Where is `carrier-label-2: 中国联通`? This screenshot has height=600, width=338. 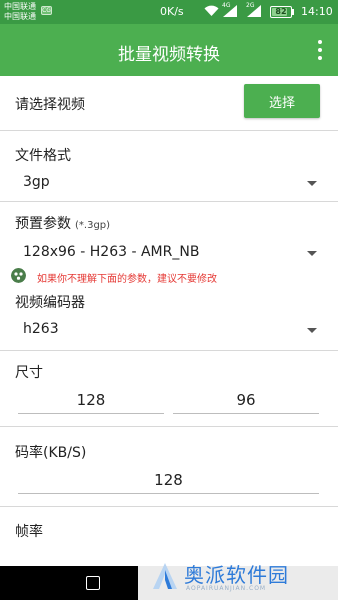 carrier-label-2: 中国联通 is located at coordinates (20, 16).